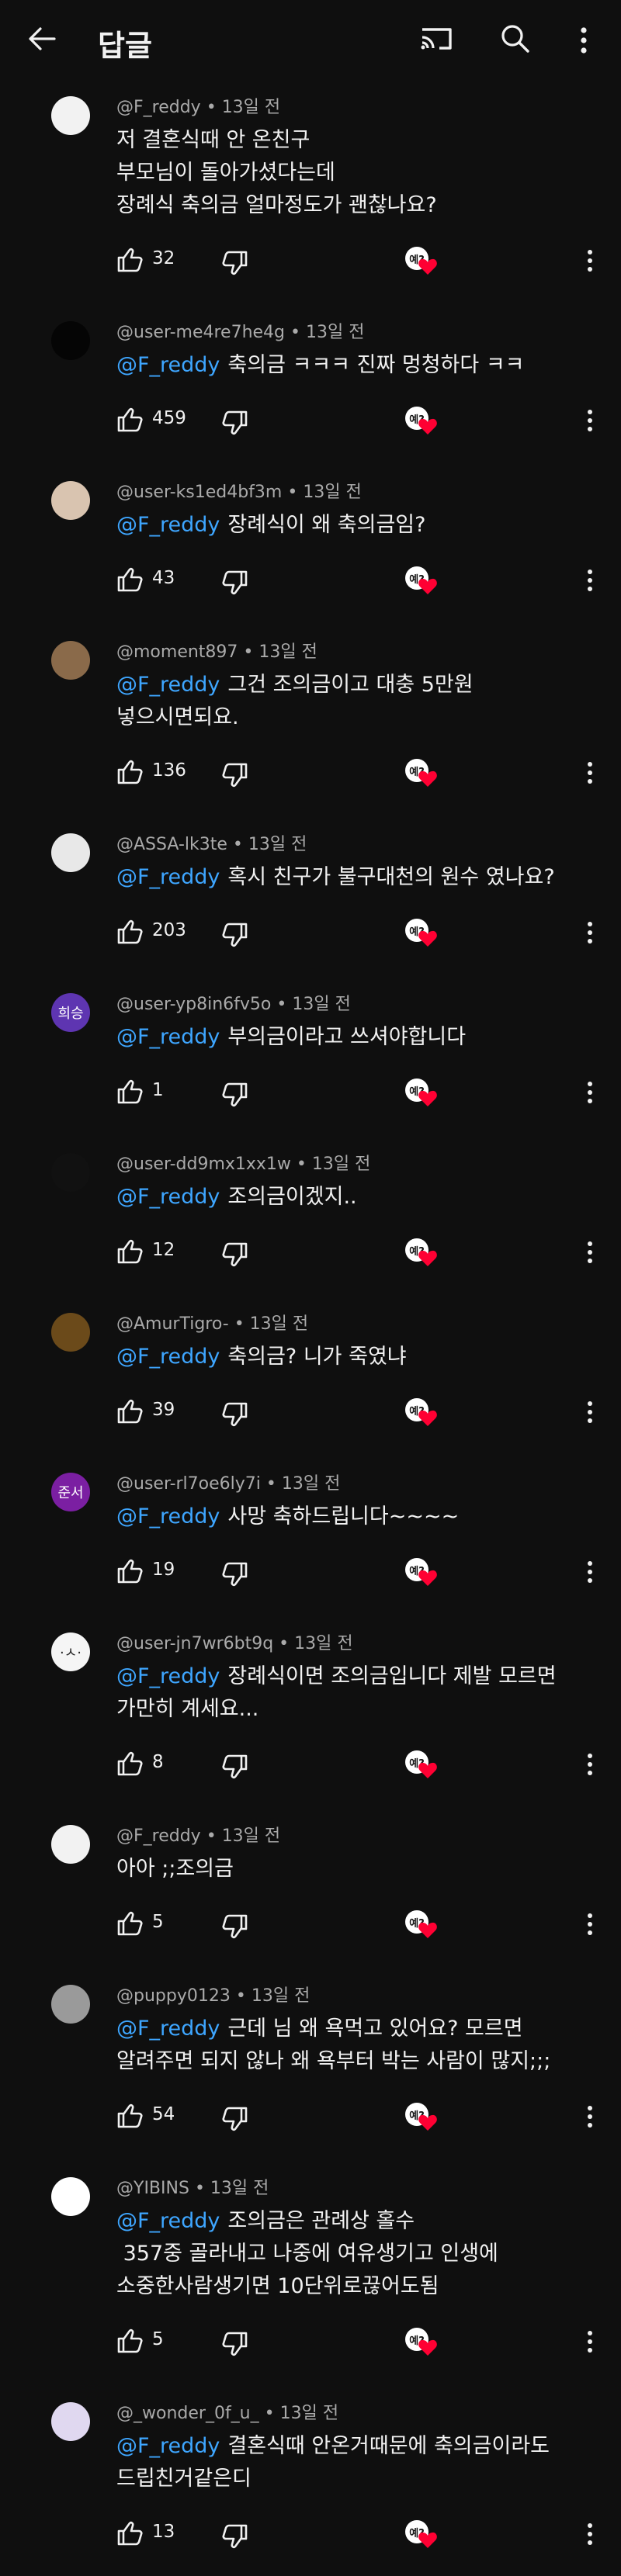 The width and height of the screenshot is (621, 2576). What do you see at coordinates (177, 652) in the screenshot?
I see `comment-author: @moment897` at bounding box center [177, 652].